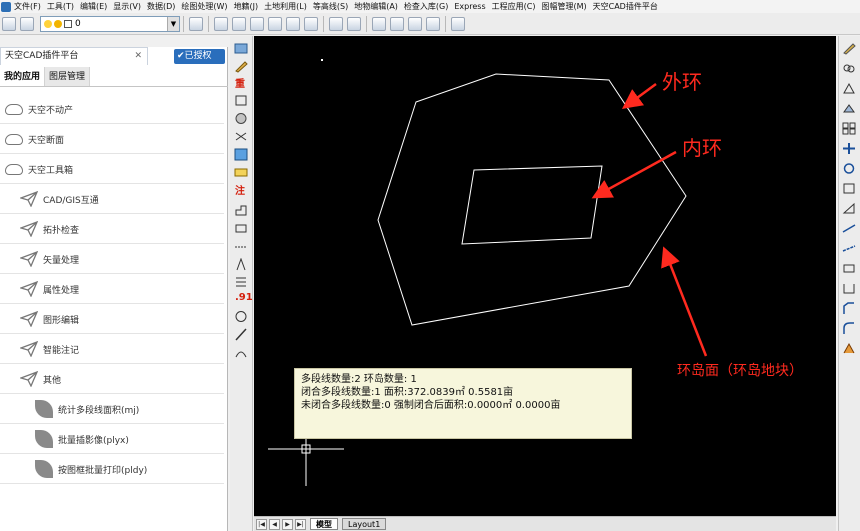 This screenshot has height=531, width=860. I want to click on mirror-icon, so click(849, 88).